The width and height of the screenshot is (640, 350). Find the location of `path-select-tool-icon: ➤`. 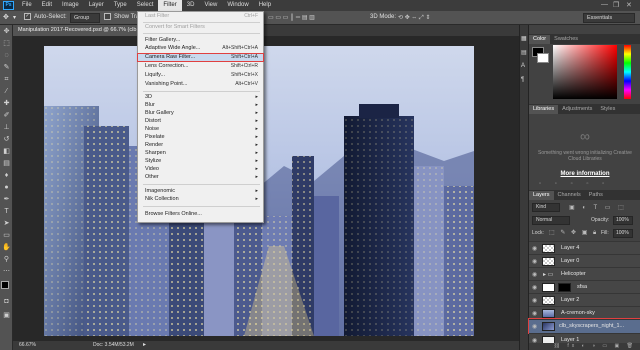

path-select-tool-icon: ➤ is located at coordinates (6, 224).